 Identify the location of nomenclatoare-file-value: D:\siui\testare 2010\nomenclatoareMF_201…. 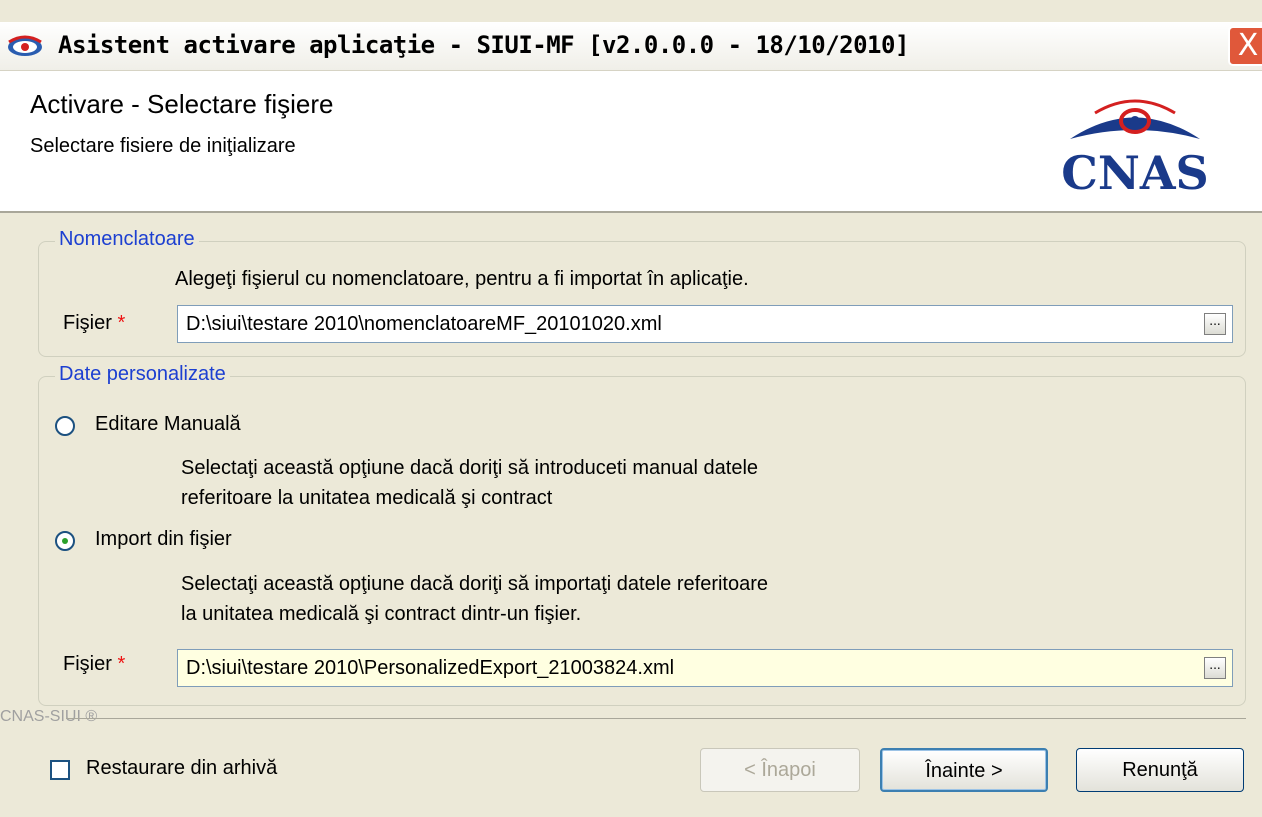
(424, 324).